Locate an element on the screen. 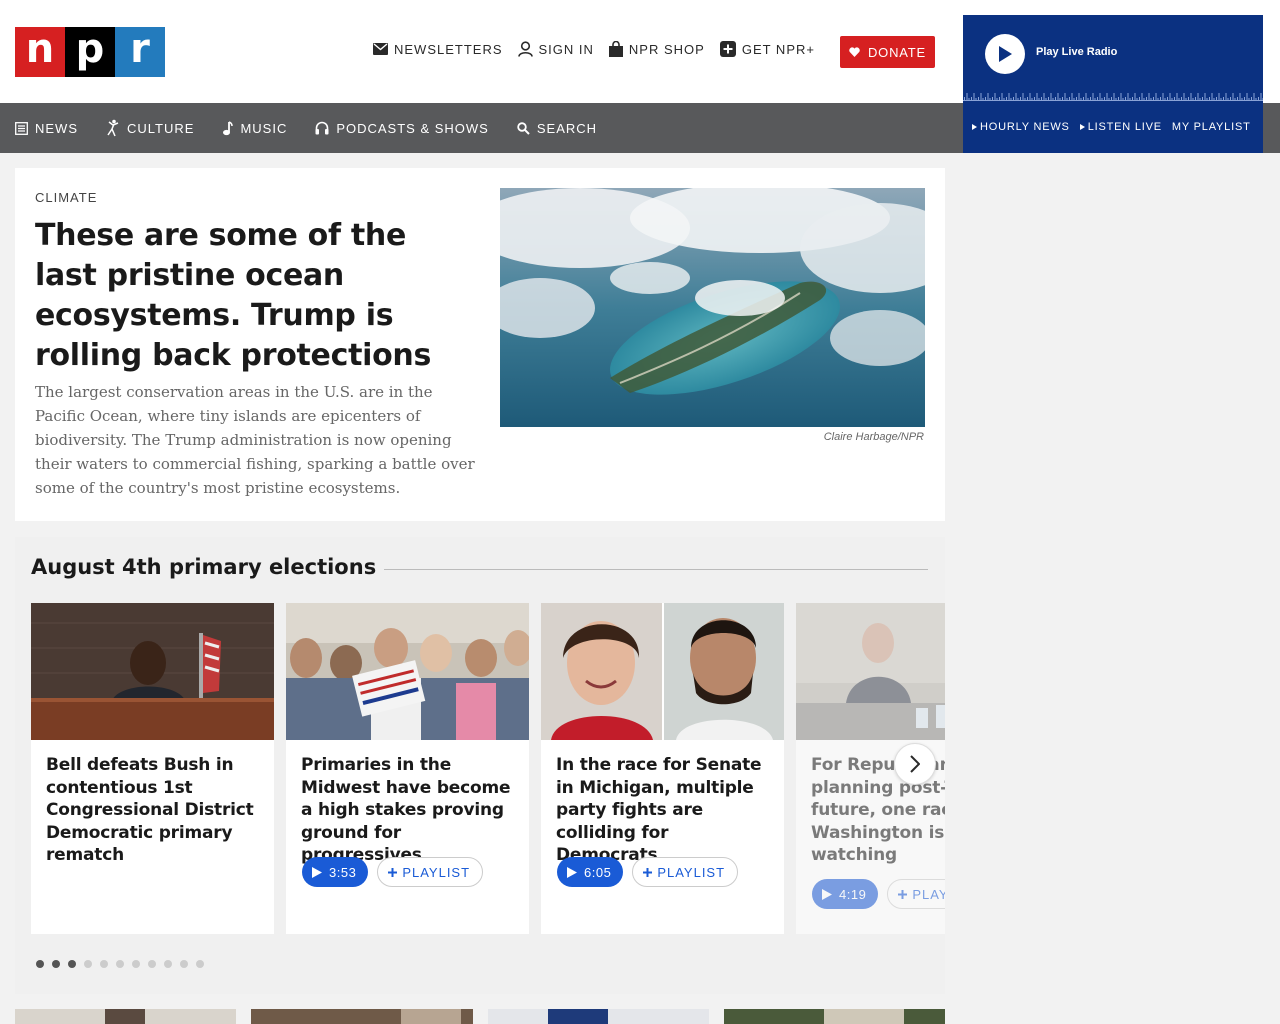 Image resolution: width=1280 pixels, height=1024 pixels. logo-letter-r: r is located at coordinates (140, 52).